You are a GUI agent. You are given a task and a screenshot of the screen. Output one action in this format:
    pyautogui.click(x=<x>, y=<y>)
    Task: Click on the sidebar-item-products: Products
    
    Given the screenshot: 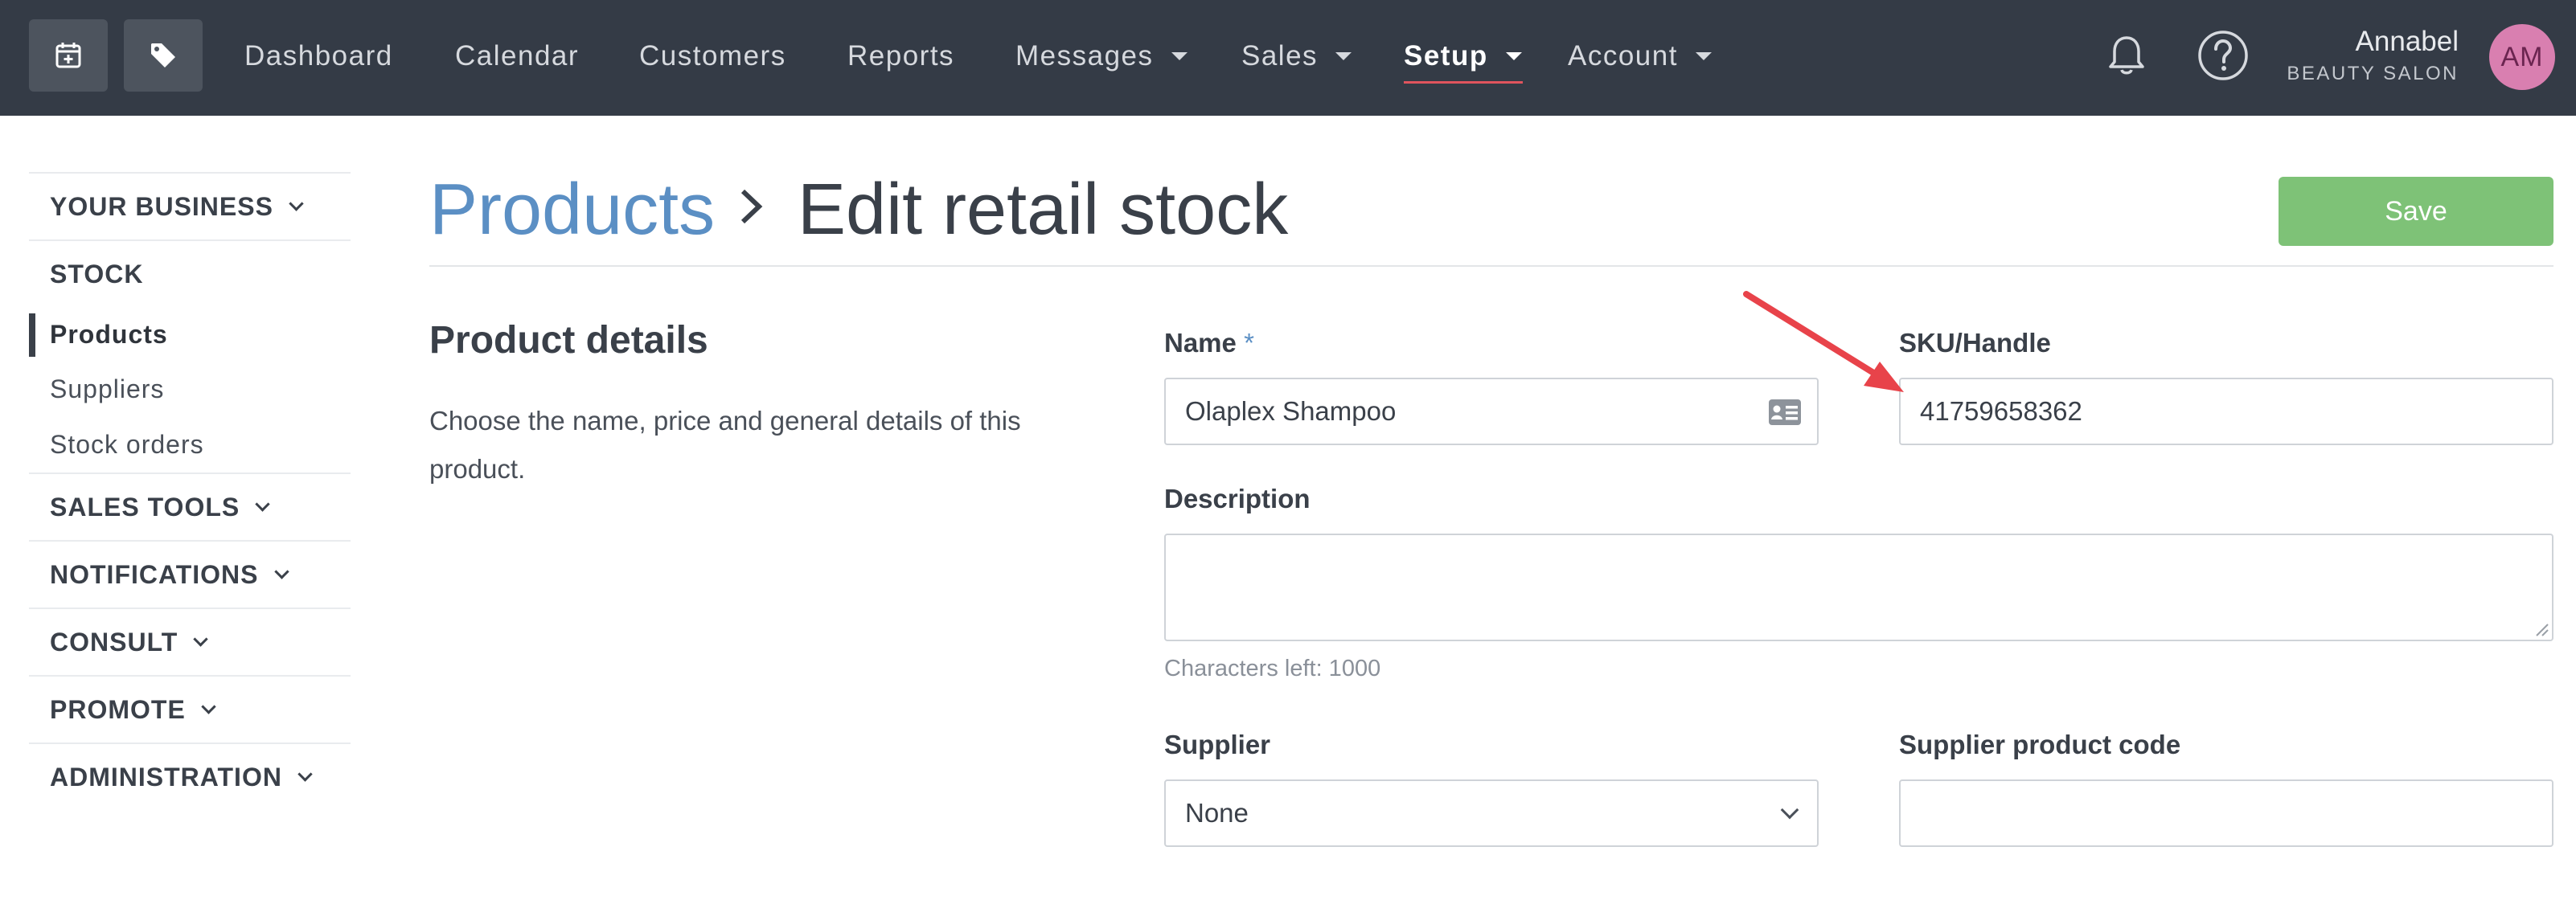 What is the action you would take?
    pyautogui.click(x=190, y=334)
    